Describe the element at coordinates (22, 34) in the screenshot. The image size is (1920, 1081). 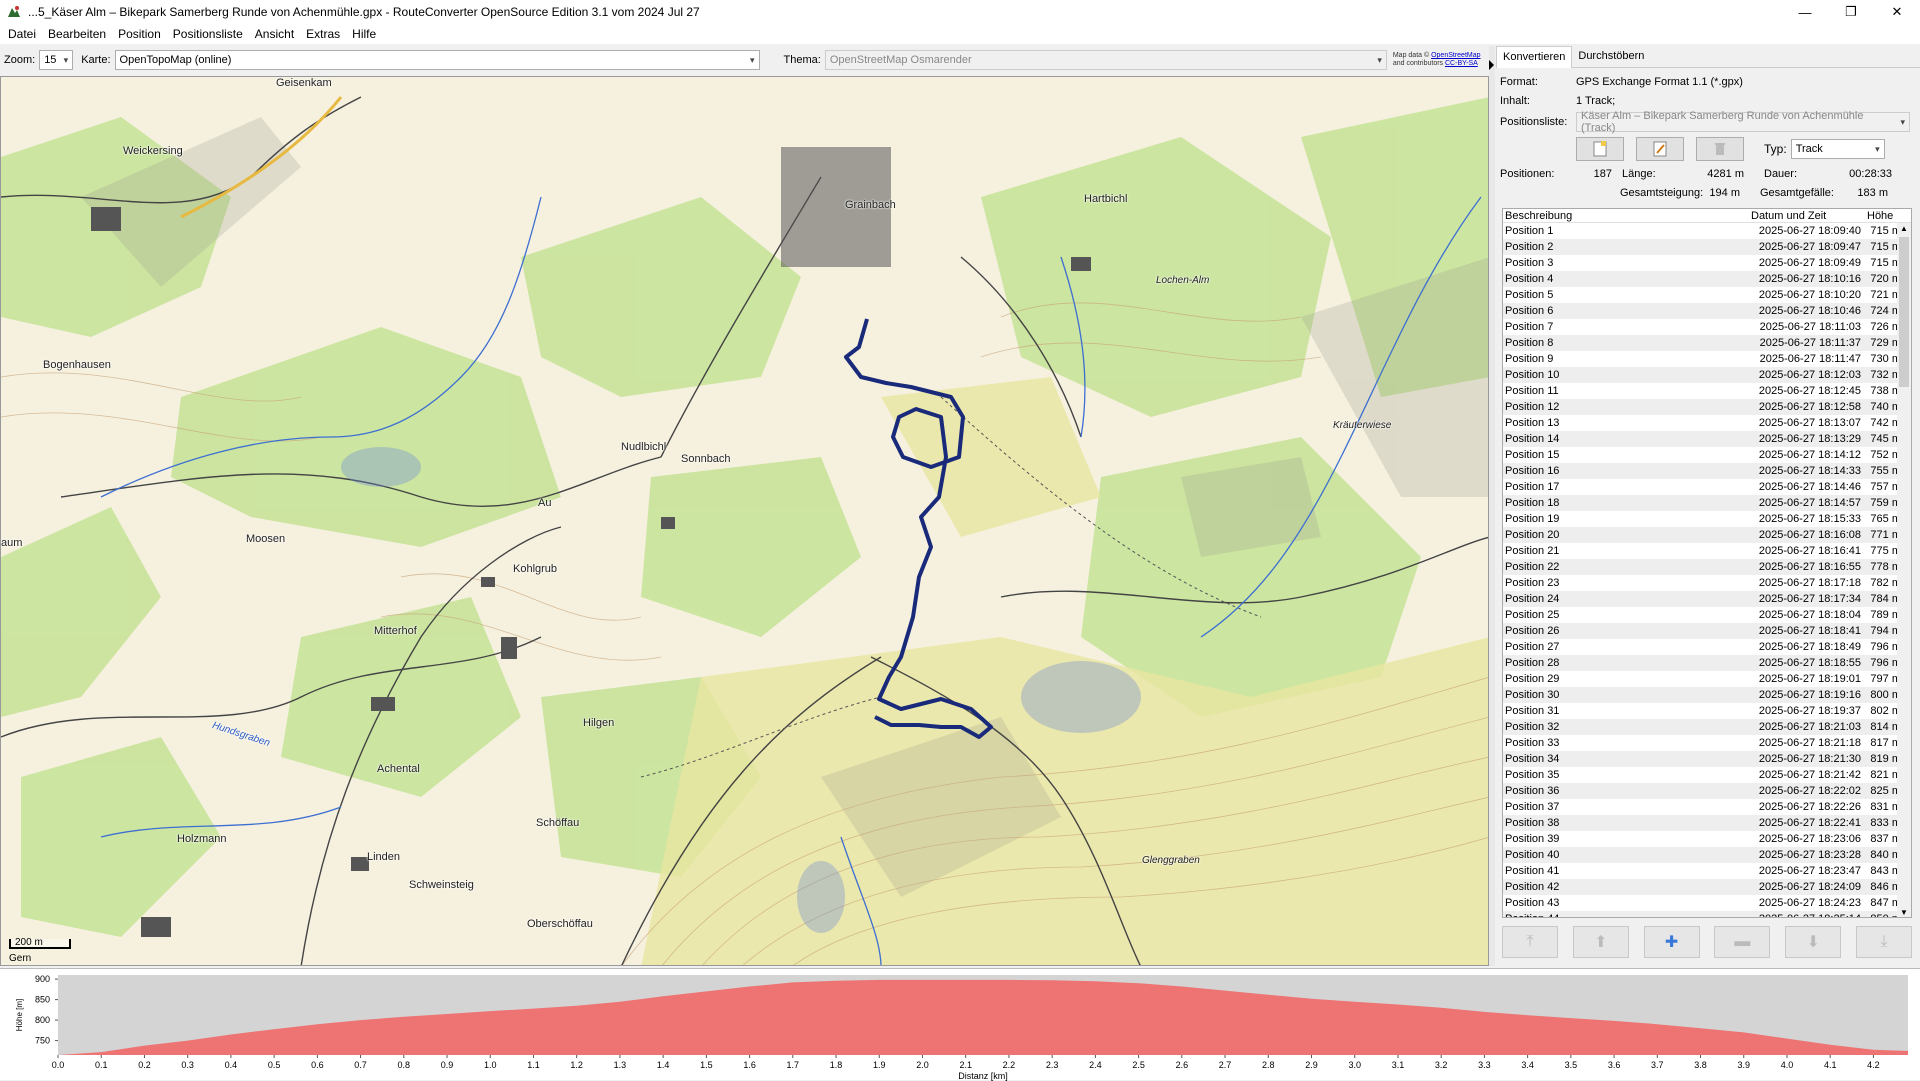
I see `menu-datei: Datei` at that location.